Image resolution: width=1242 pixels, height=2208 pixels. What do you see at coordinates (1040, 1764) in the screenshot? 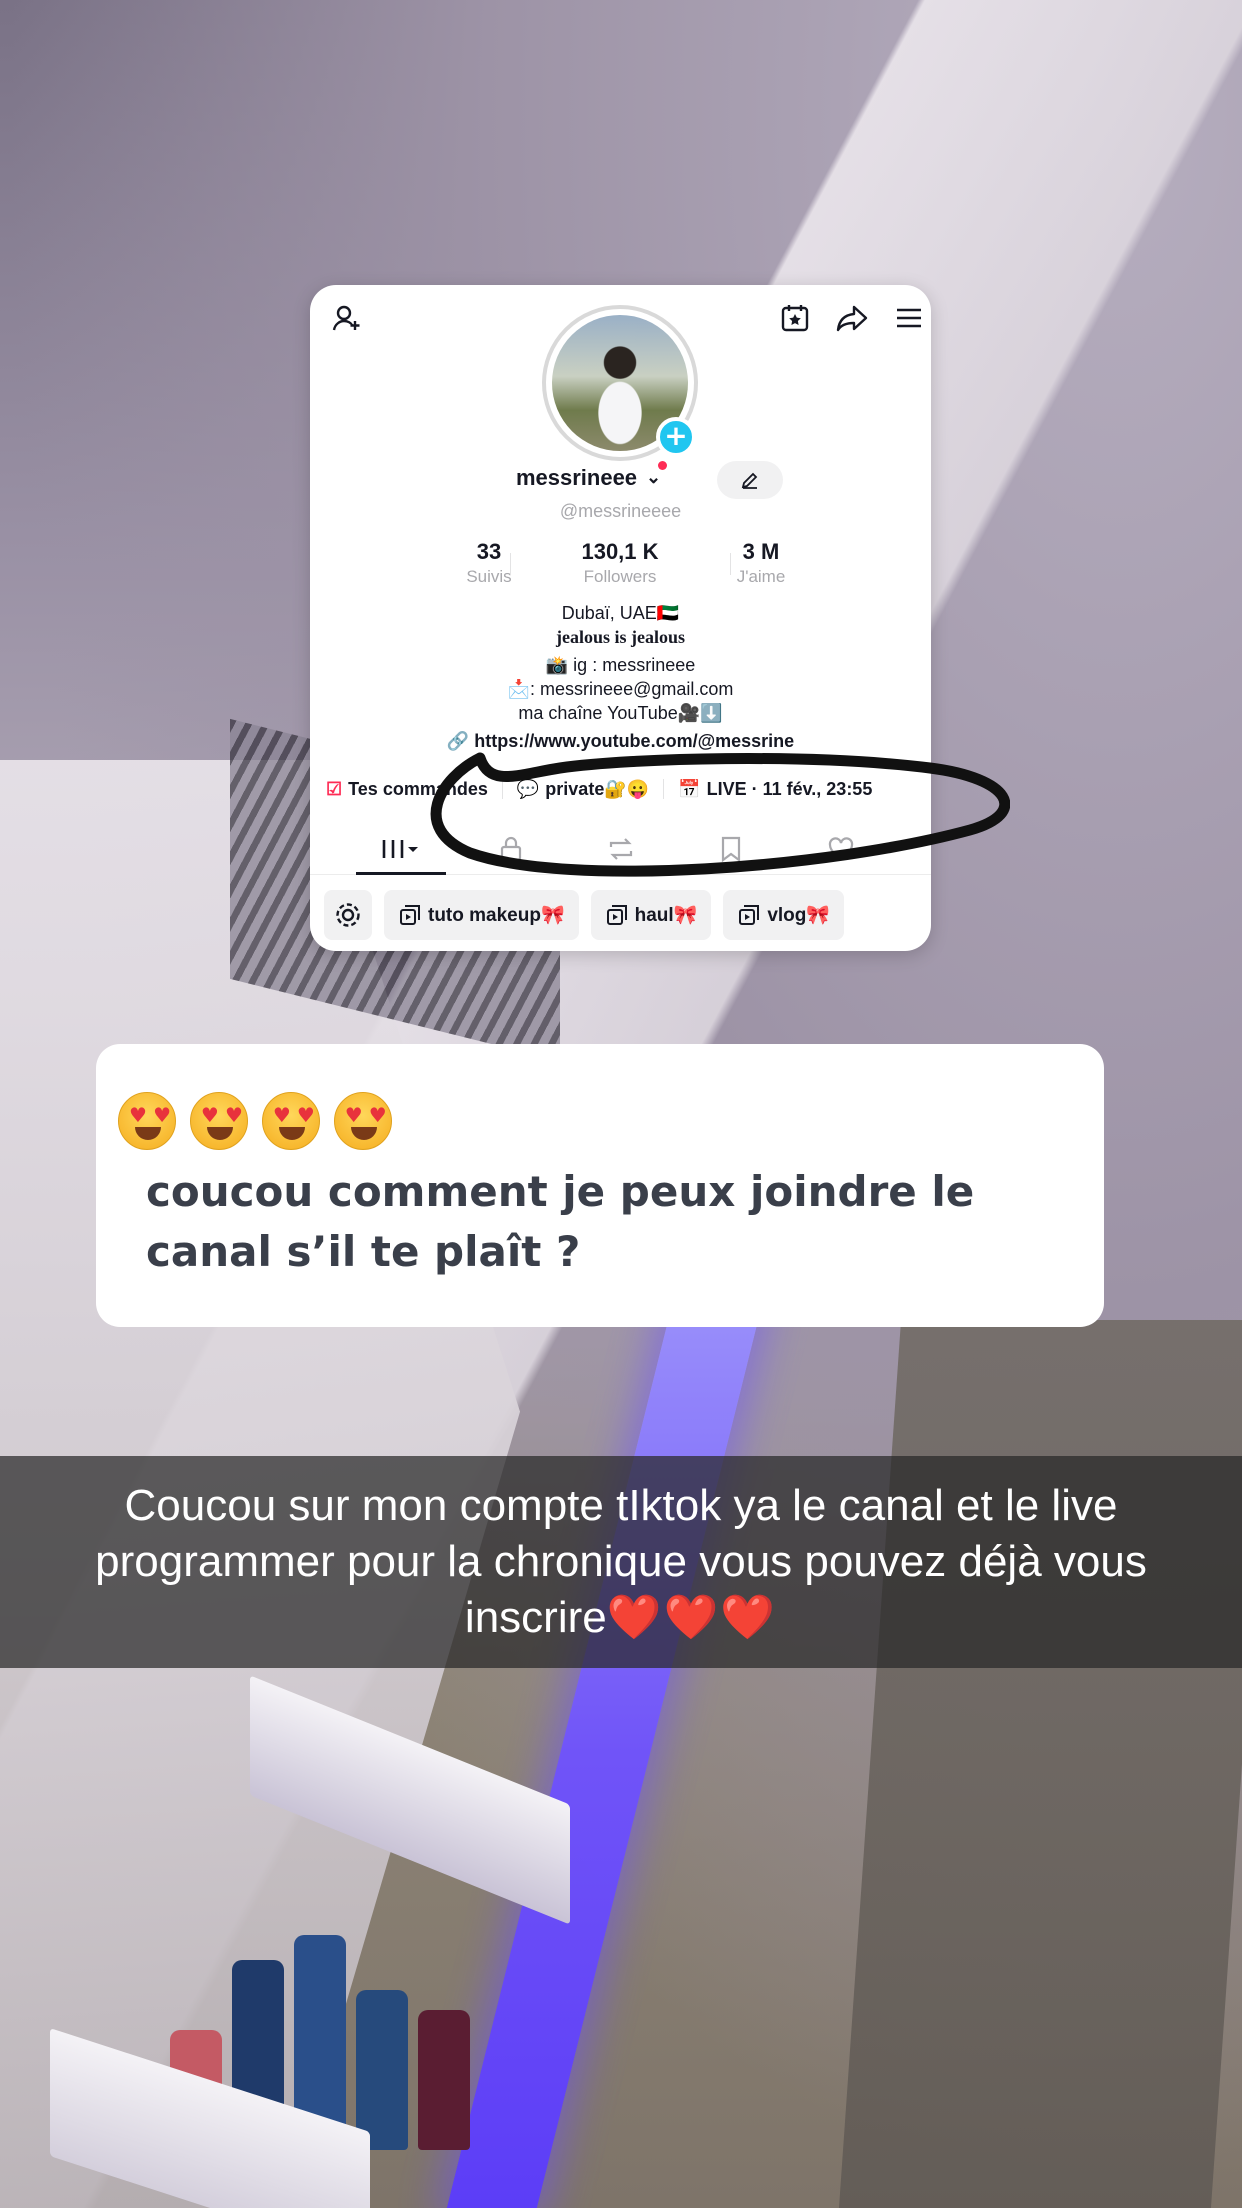
I see `background-mirror` at bounding box center [1040, 1764].